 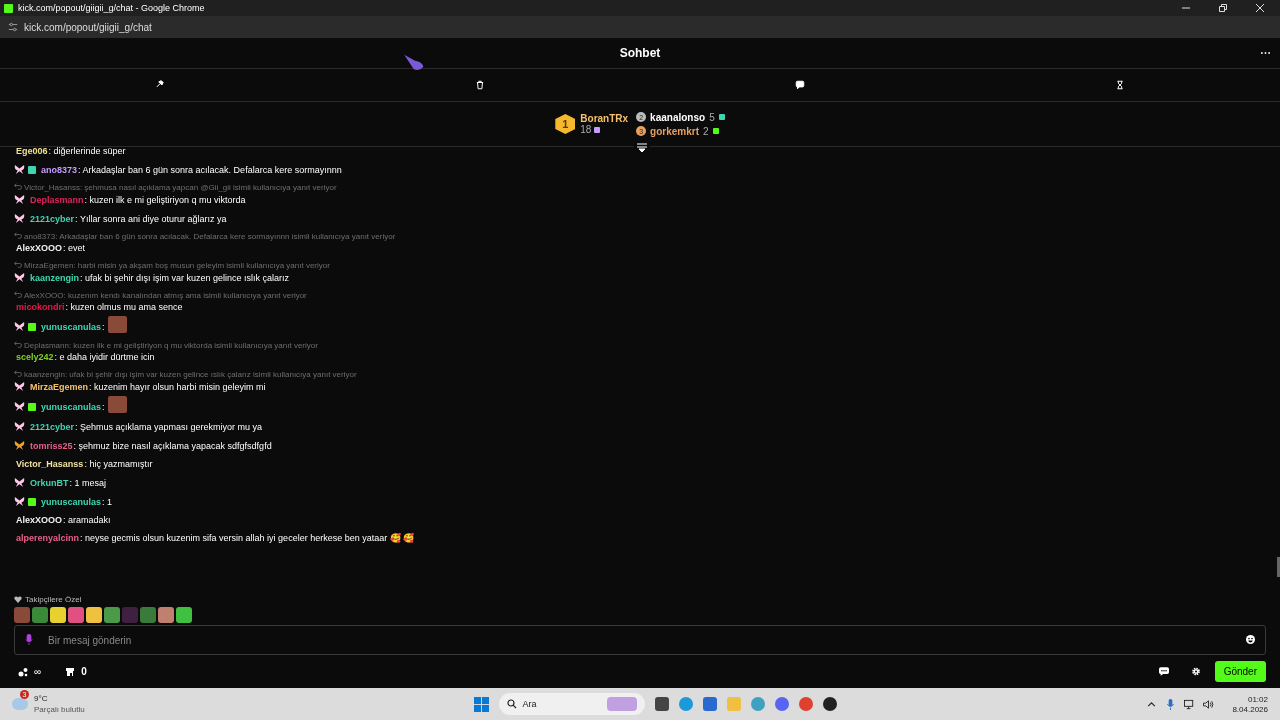 What do you see at coordinates (57, 199) in the screenshot?
I see `chat-username: Deplasmann` at bounding box center [57, 199].